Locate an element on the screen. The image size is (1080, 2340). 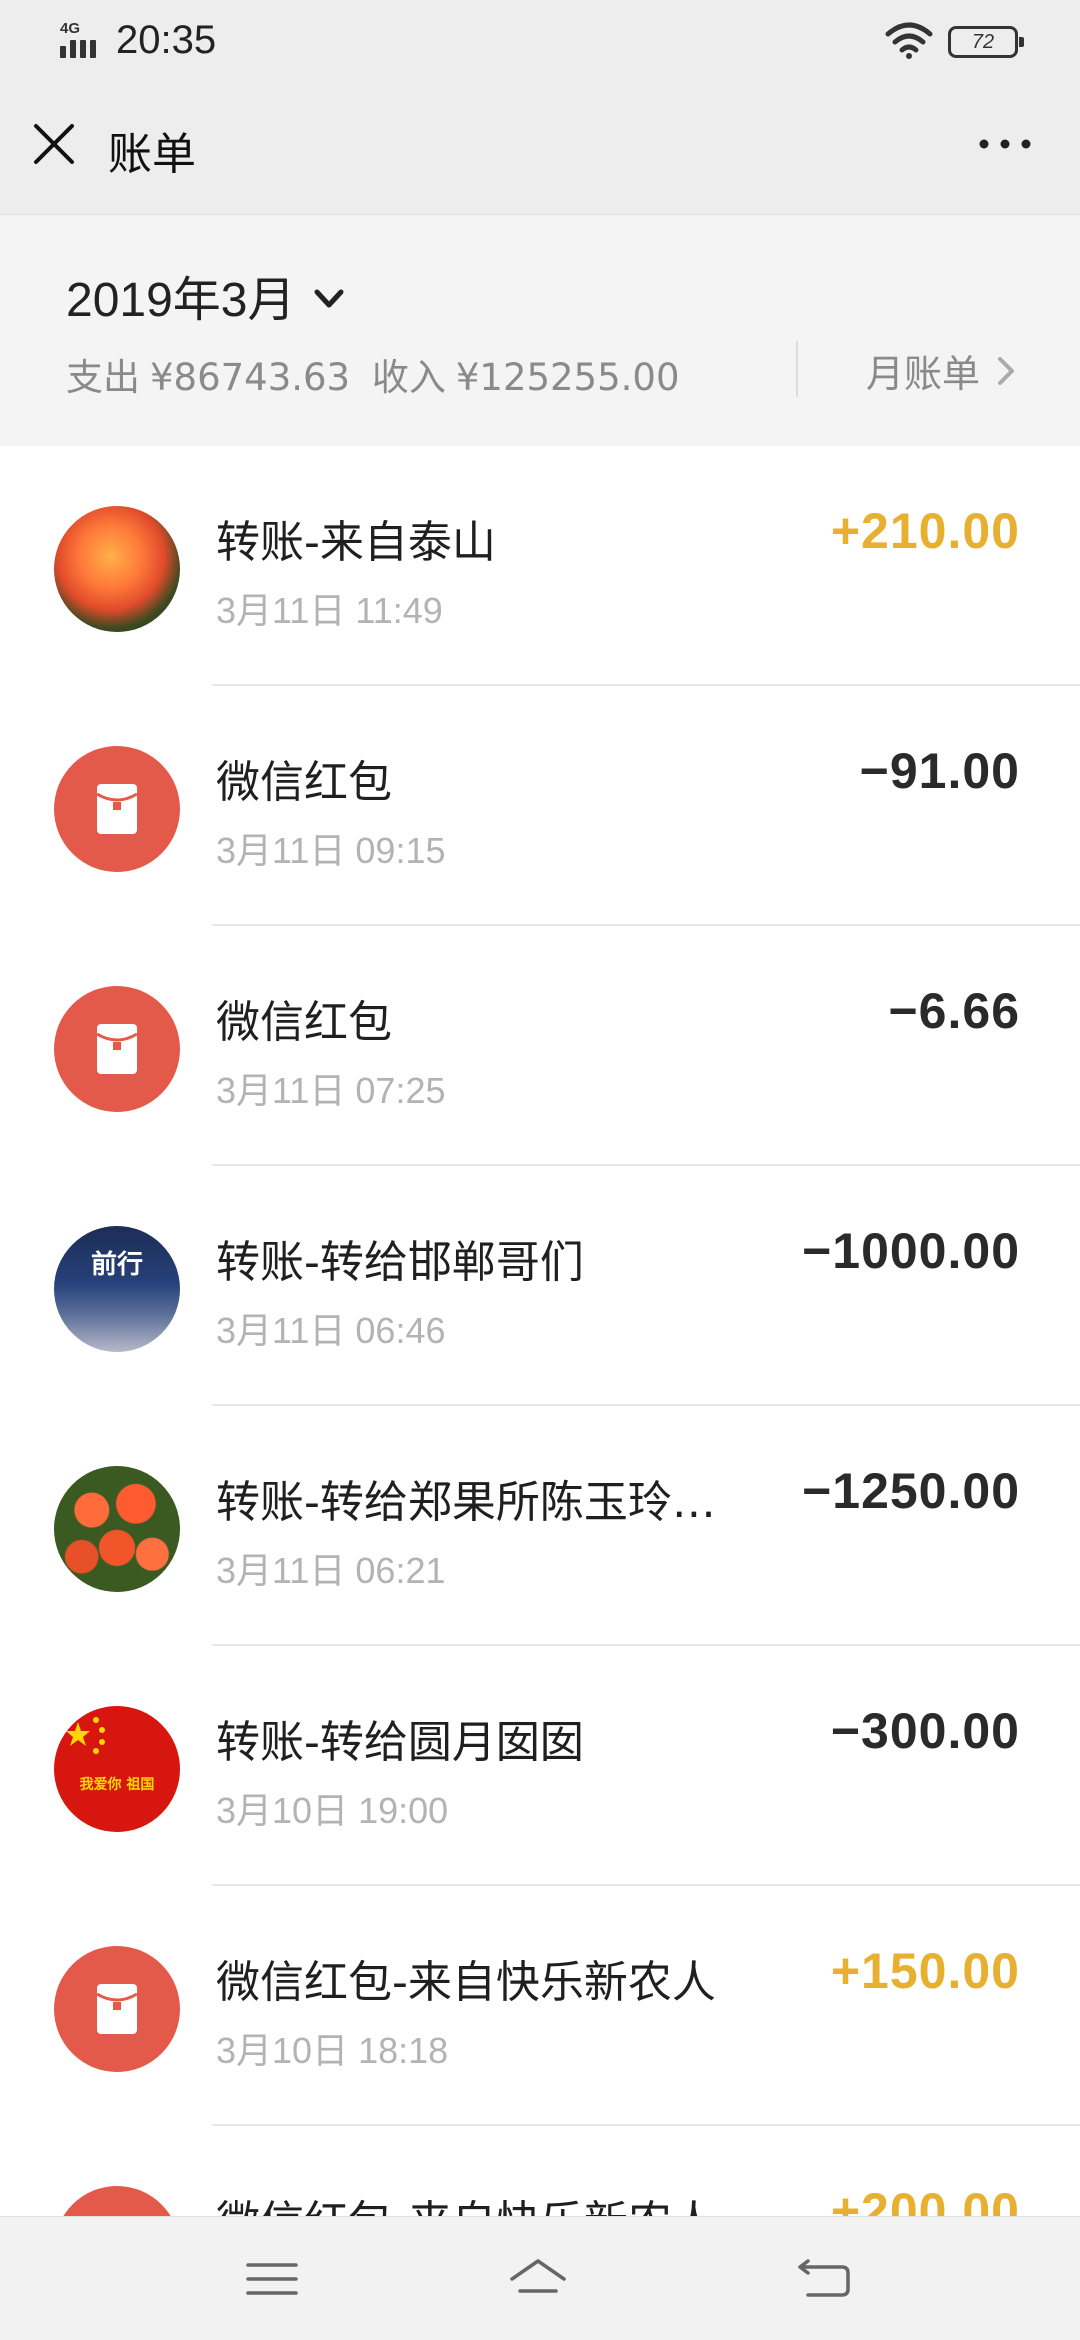
transaction-row: 我爱你 祖国 转账-转给圆月囡囡 3月10日 19:00 −300.00 is located at coordinates (540, 1766).